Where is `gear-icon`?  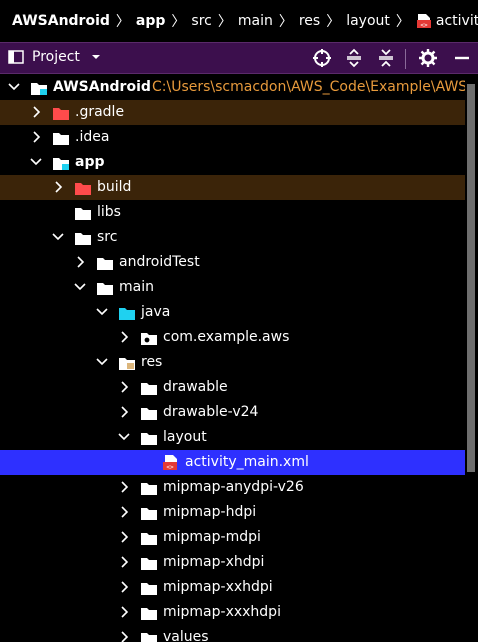 gear-icon is located at coordinates (428, 58).